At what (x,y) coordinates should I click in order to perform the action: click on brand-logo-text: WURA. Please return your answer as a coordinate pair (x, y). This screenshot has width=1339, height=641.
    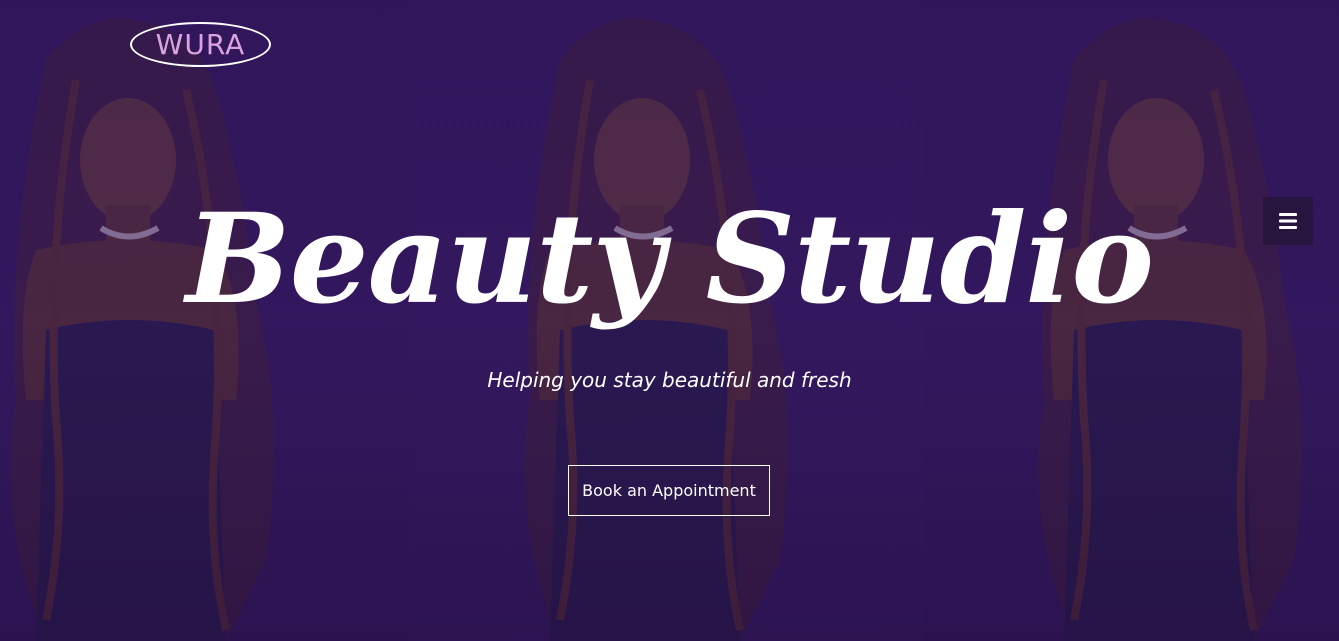
    Looking at the image, I should click on (200, 44).